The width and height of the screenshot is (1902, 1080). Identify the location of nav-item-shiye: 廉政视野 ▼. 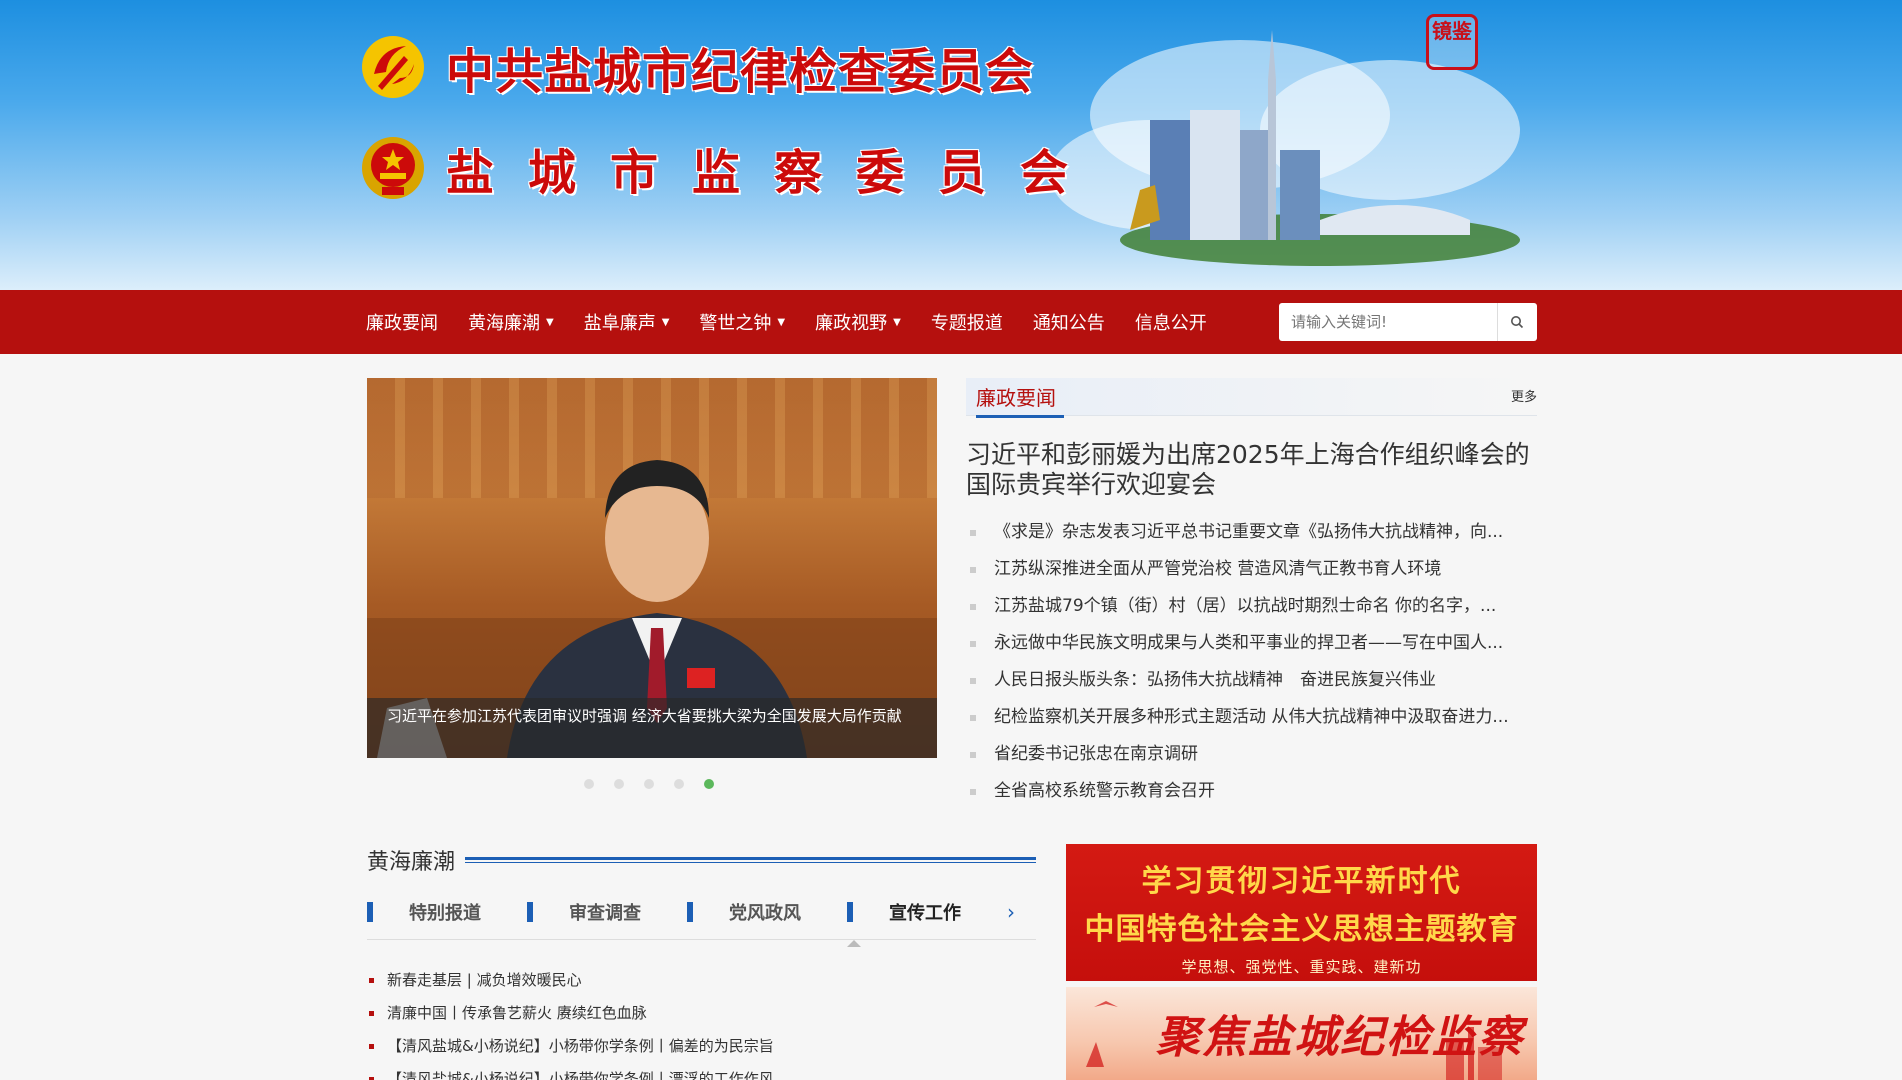
(858, 322).